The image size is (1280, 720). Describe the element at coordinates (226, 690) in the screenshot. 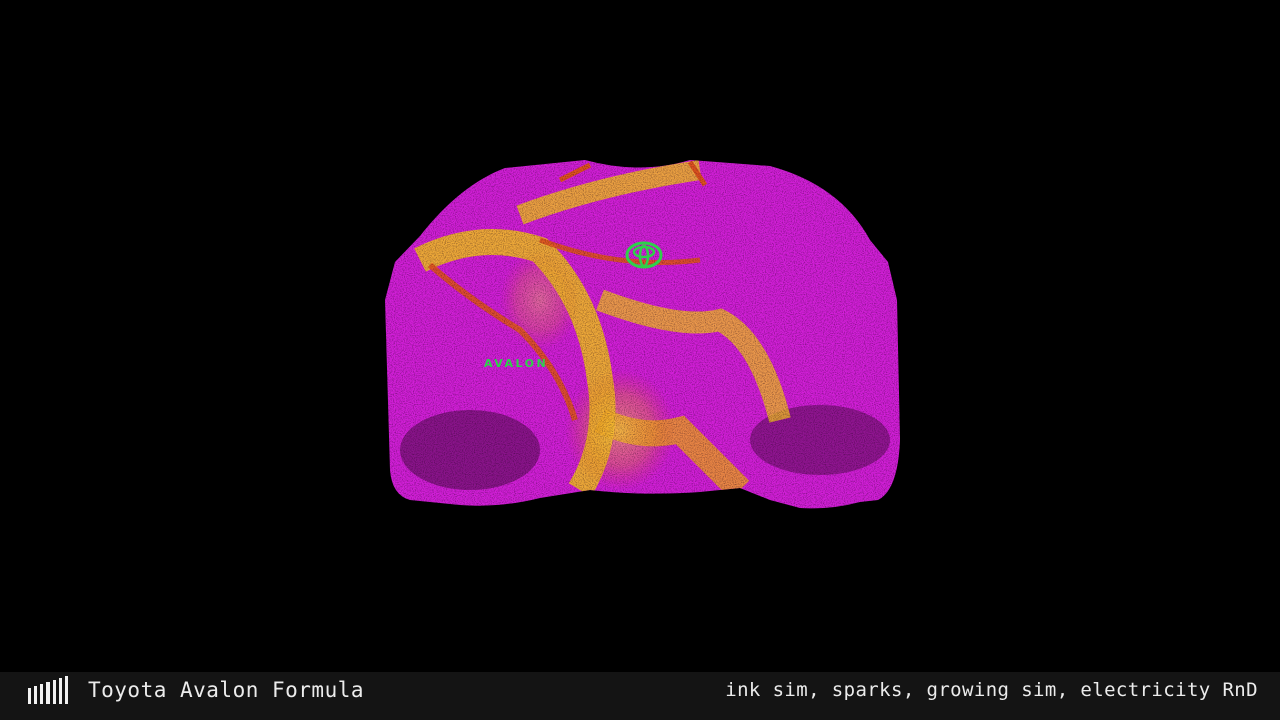

I see `caption-title: Toyota Avalon Formula` at that location.